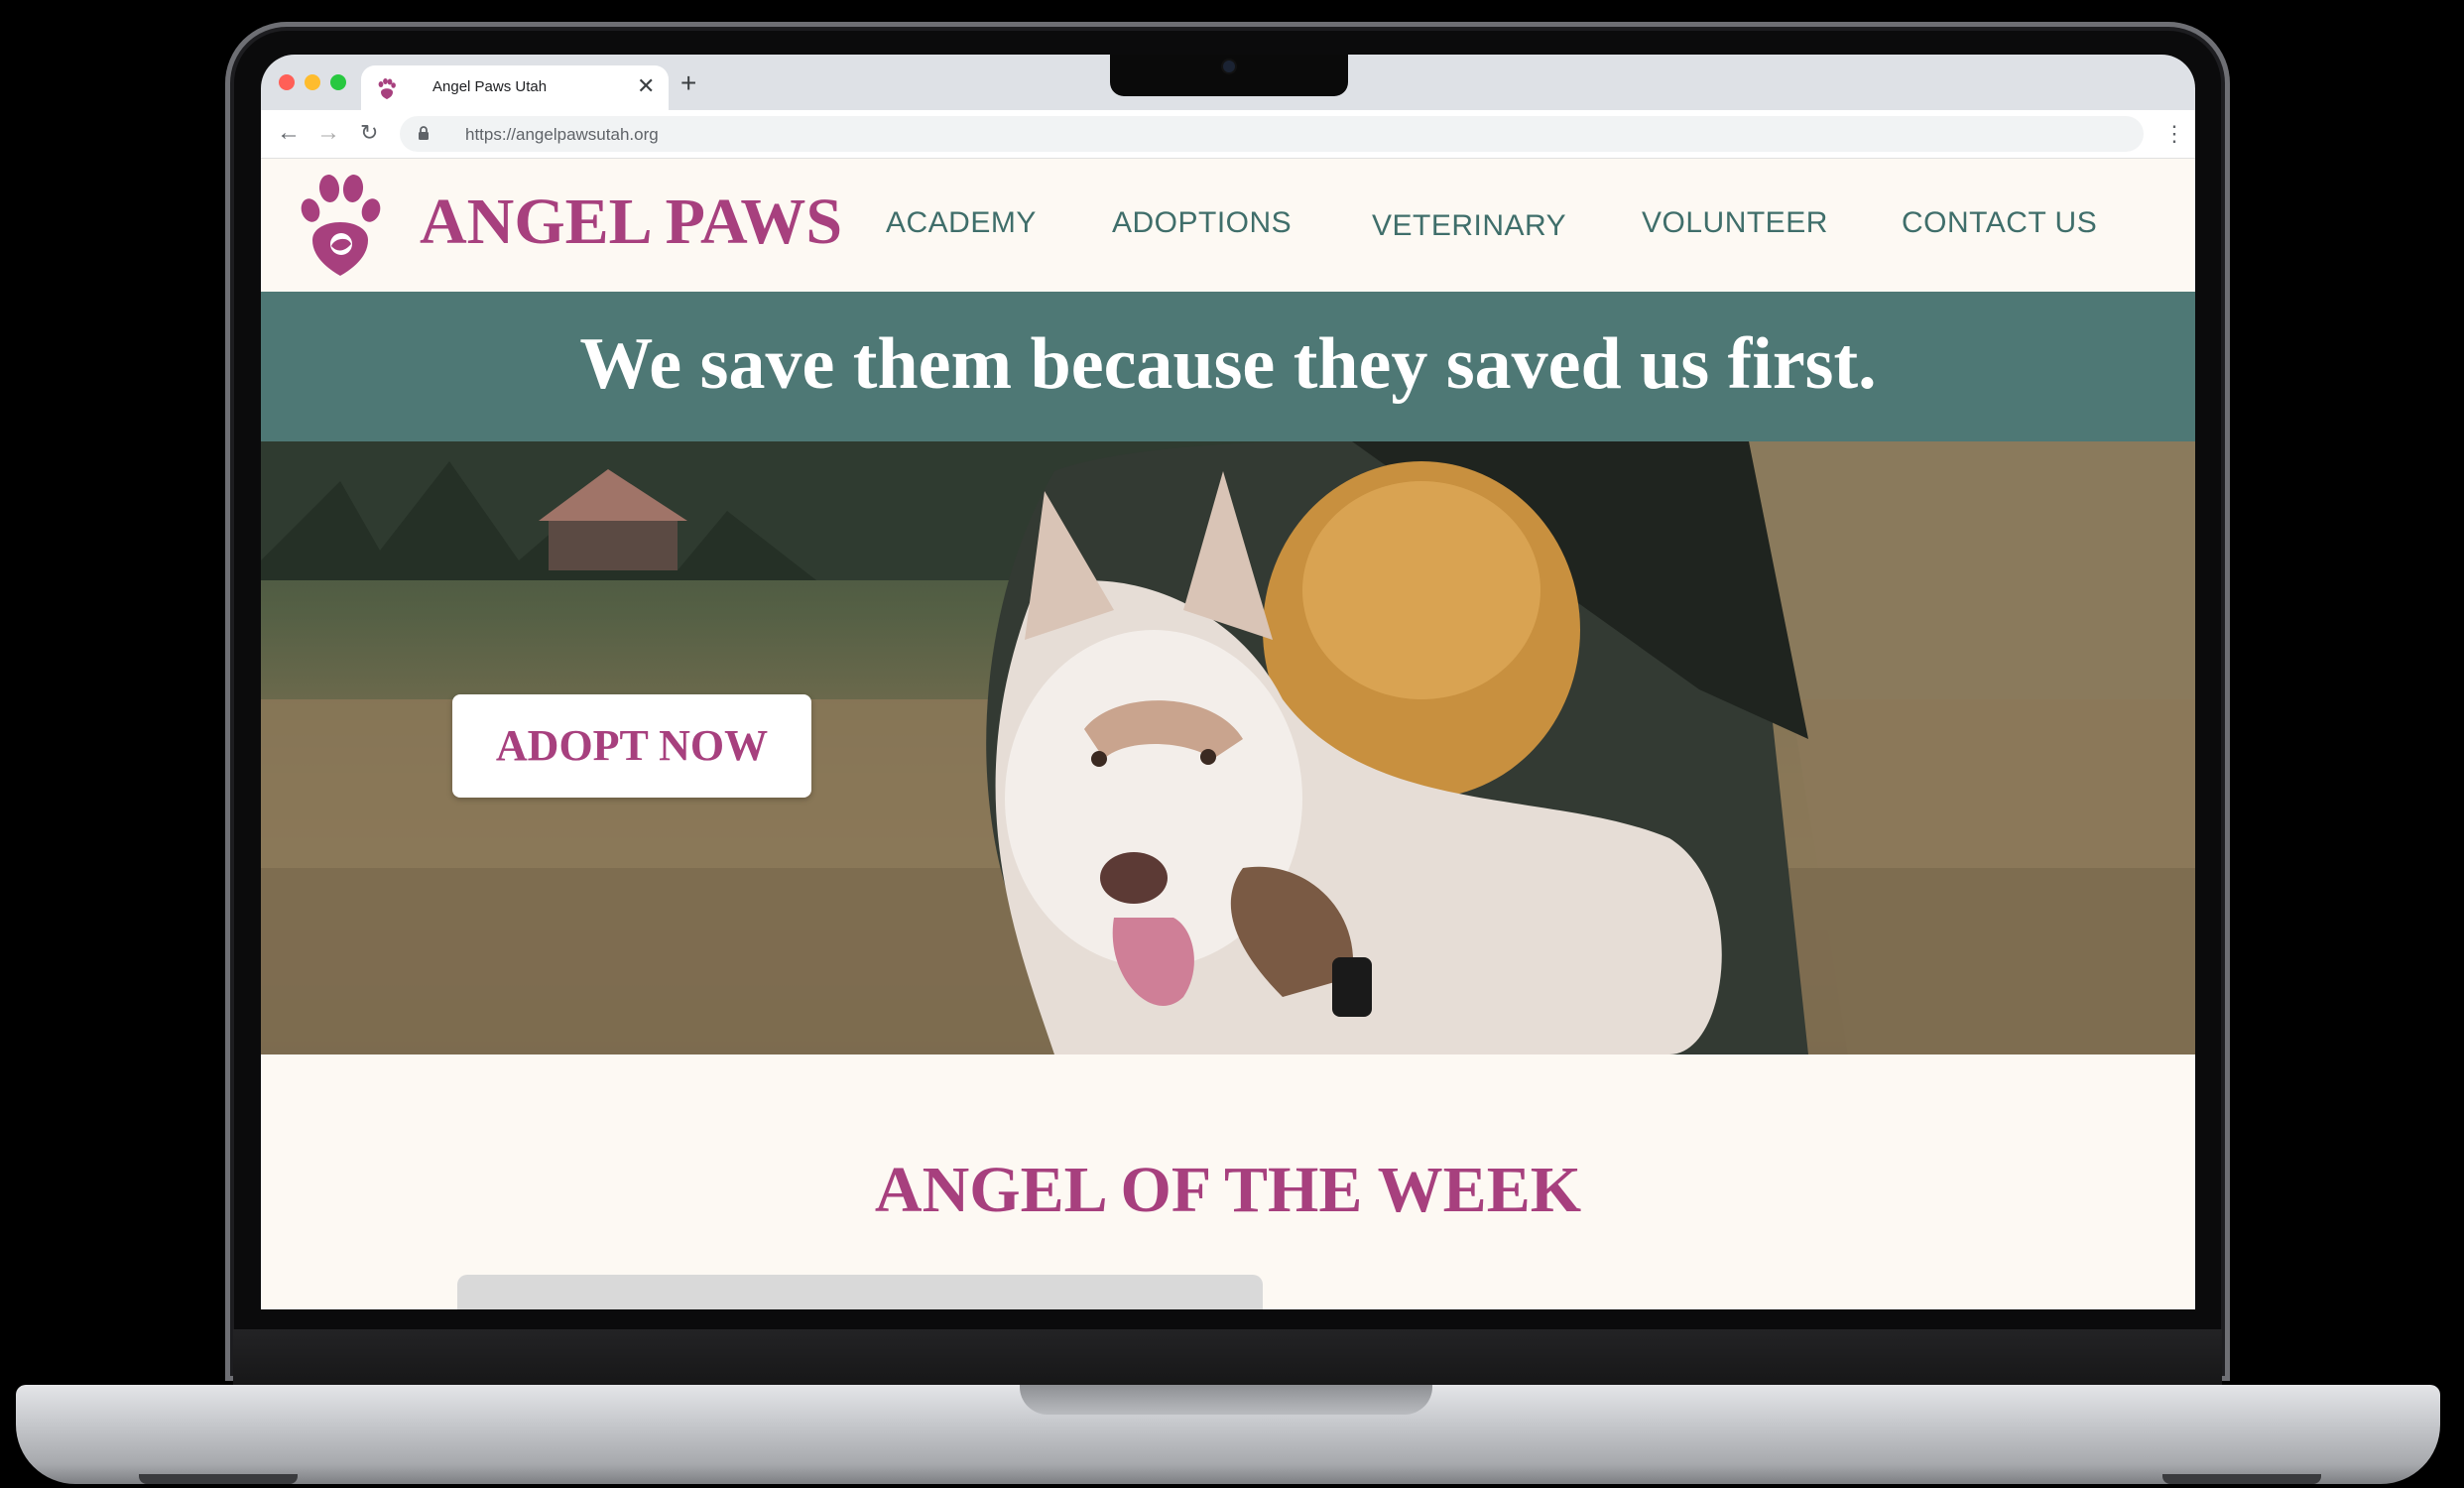  I want to click on adopt-now-label: ADOPT NOW, so click(632, 745).